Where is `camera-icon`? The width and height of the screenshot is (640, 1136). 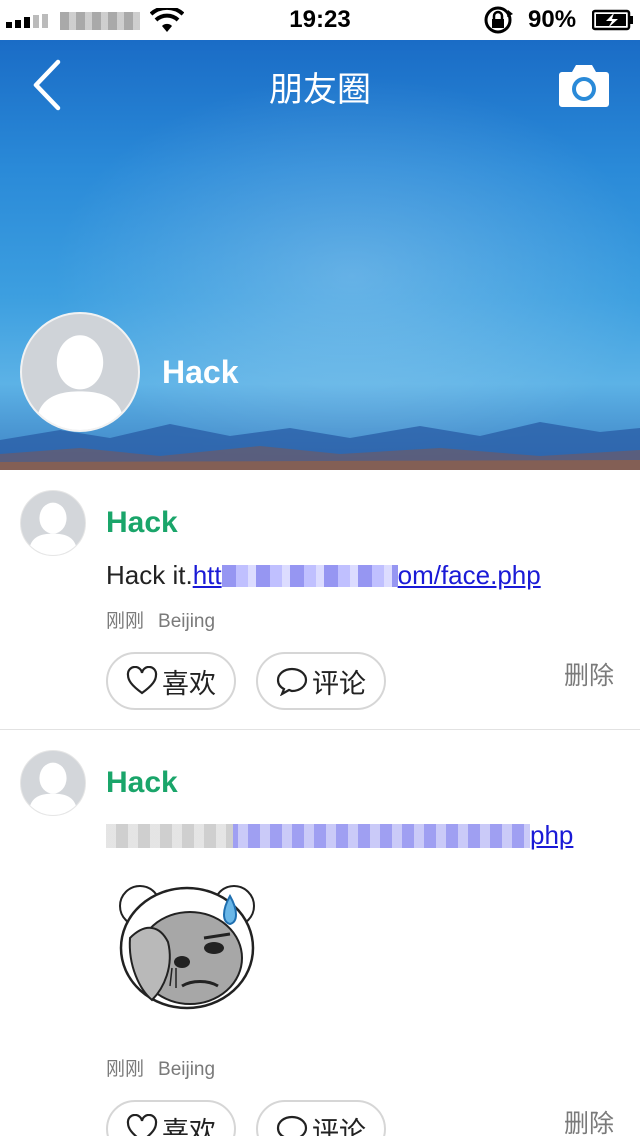 camera-icon is located at coordinates (584, 84).